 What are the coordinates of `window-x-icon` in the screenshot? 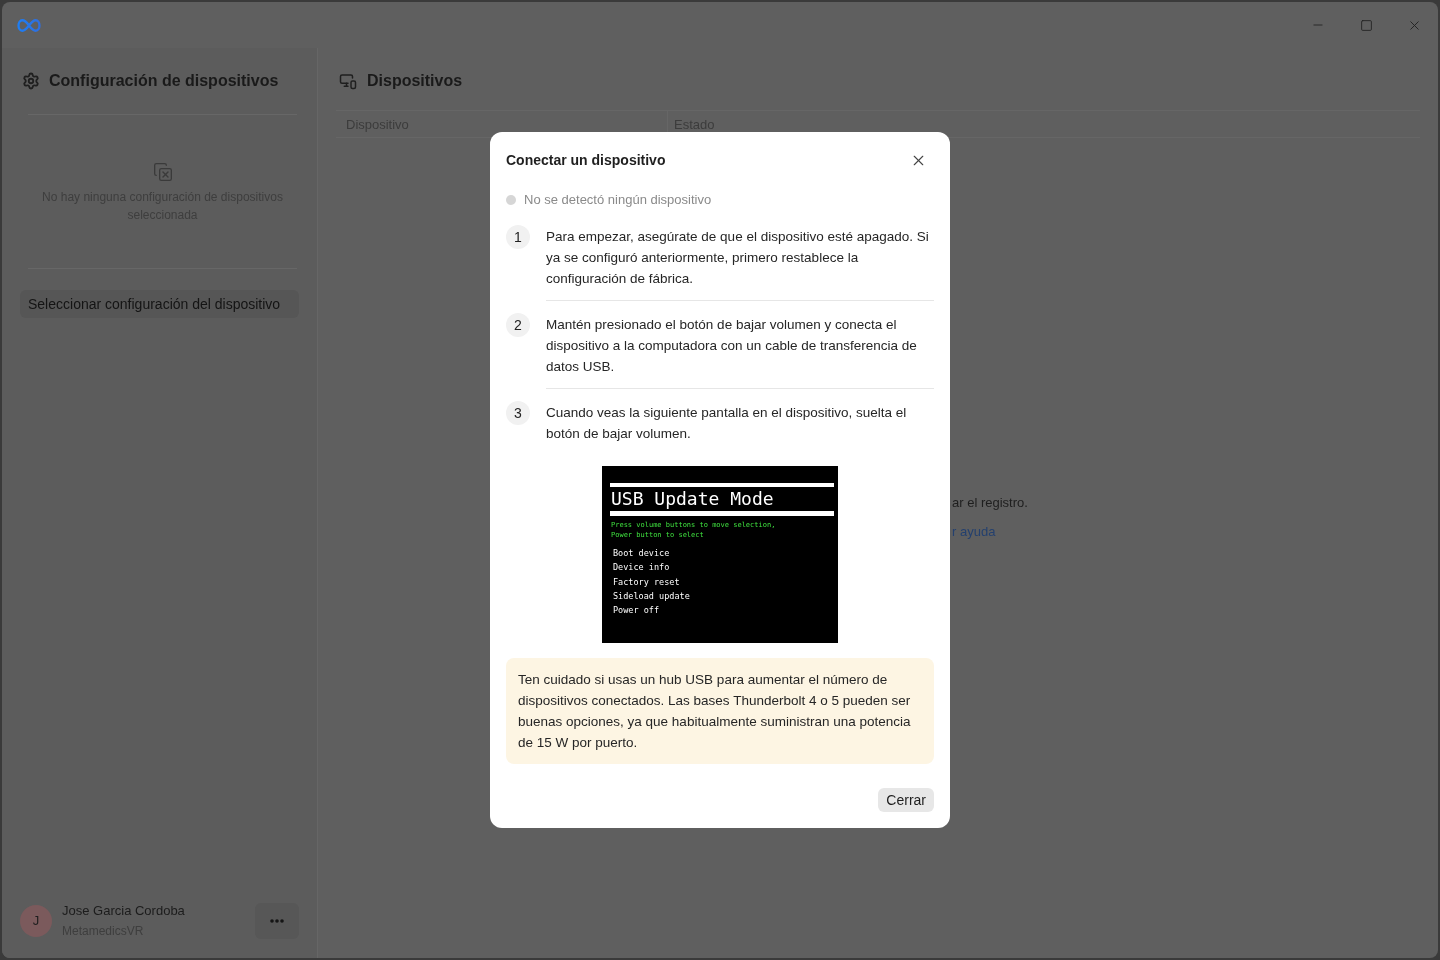 It's located at (162, 172).